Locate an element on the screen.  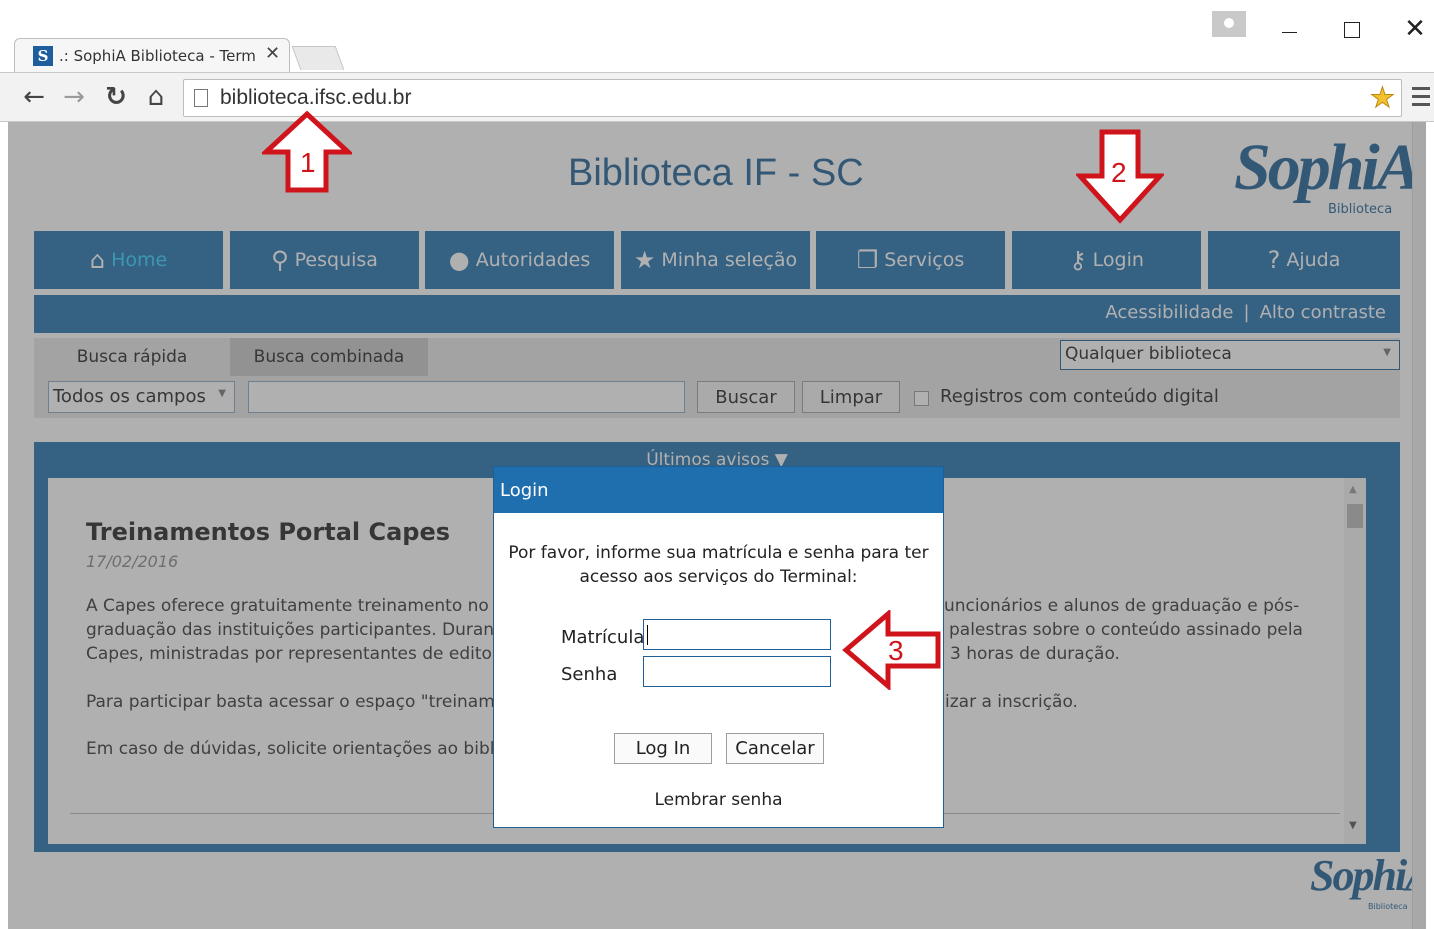
senha-label: Senha is located at coordinates (589, 674).